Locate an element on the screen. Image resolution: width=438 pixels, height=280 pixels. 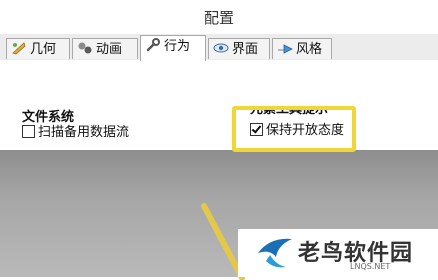
scan-alternate-streams-checkbox is located at coordinates (28, 131).